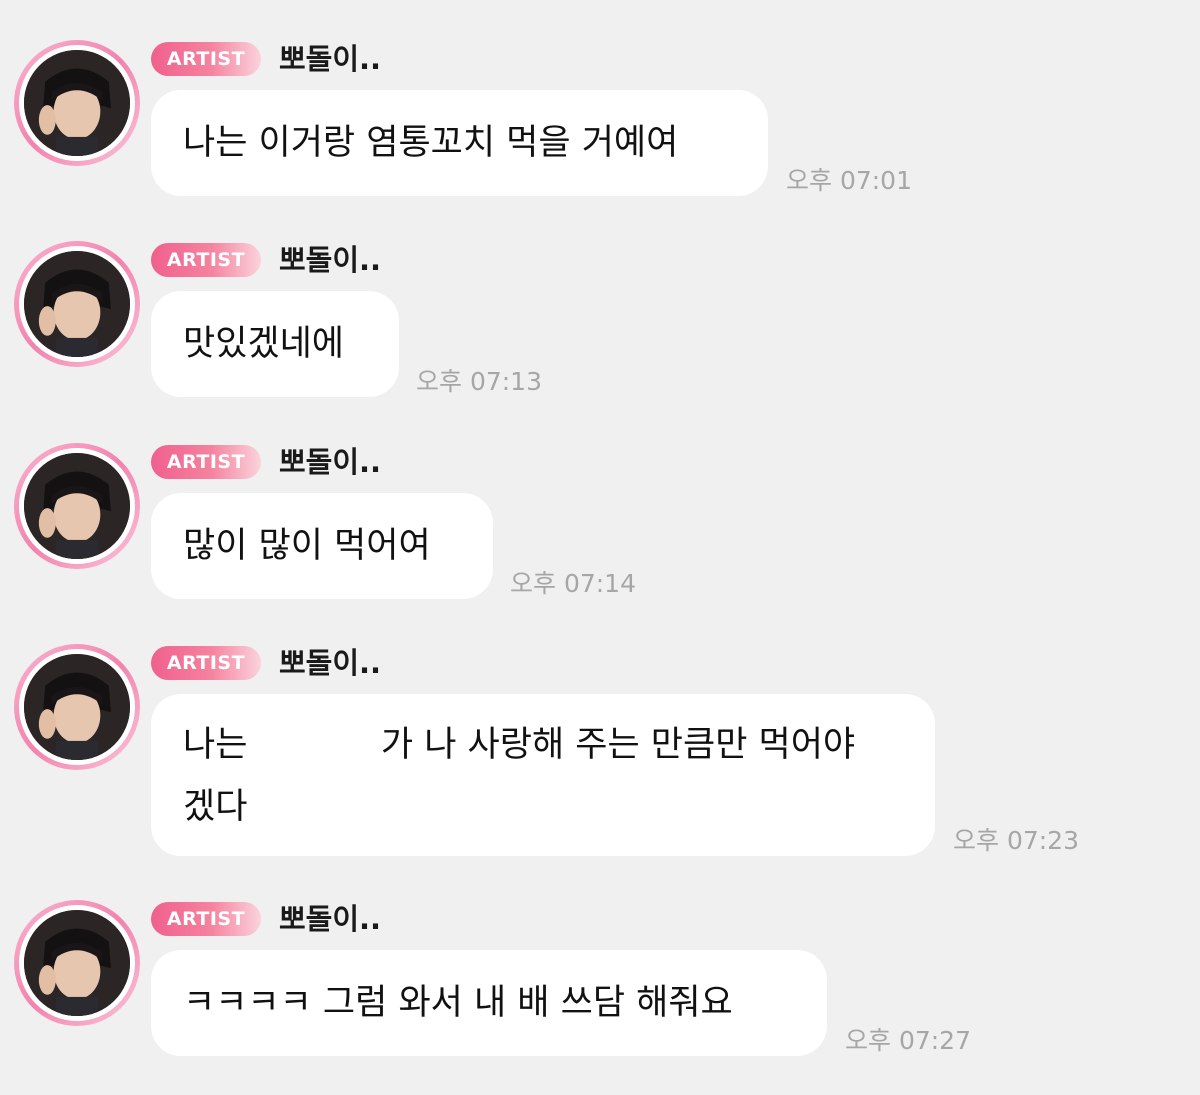  I want to click on chat-message: ARTIST 뽀돌이.. 많이 많이 먹어여 오후 07:14, so click(600, 523).